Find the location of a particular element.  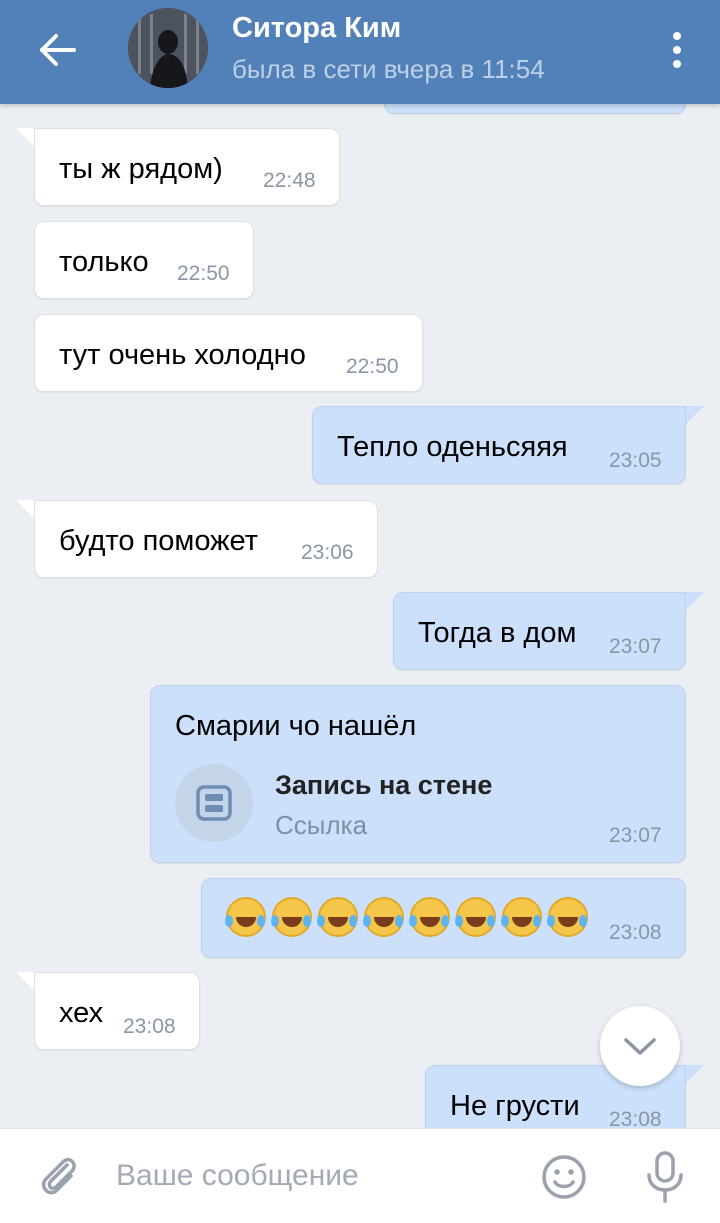

message-bubble-outgoing: Тогда в дом 23:07 is located at coordinates (539, 631).